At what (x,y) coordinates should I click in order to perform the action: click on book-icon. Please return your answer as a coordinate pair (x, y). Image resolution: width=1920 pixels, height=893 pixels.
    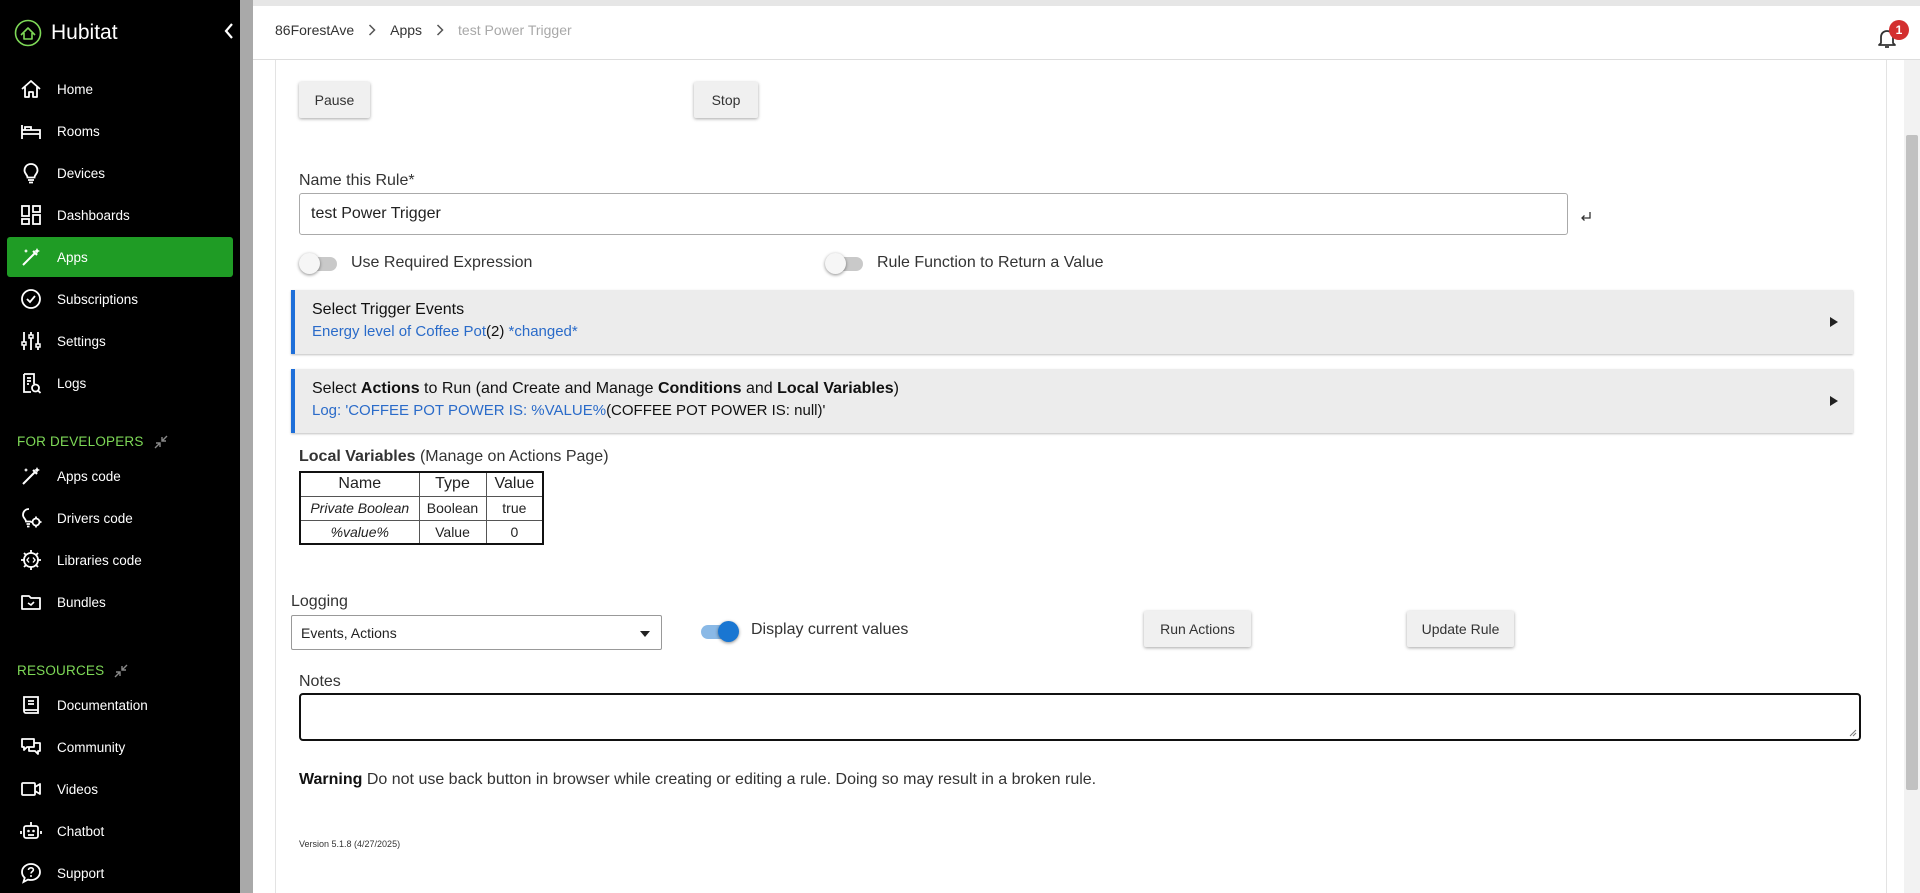
    Looking at the image, I should click on (31, 705).